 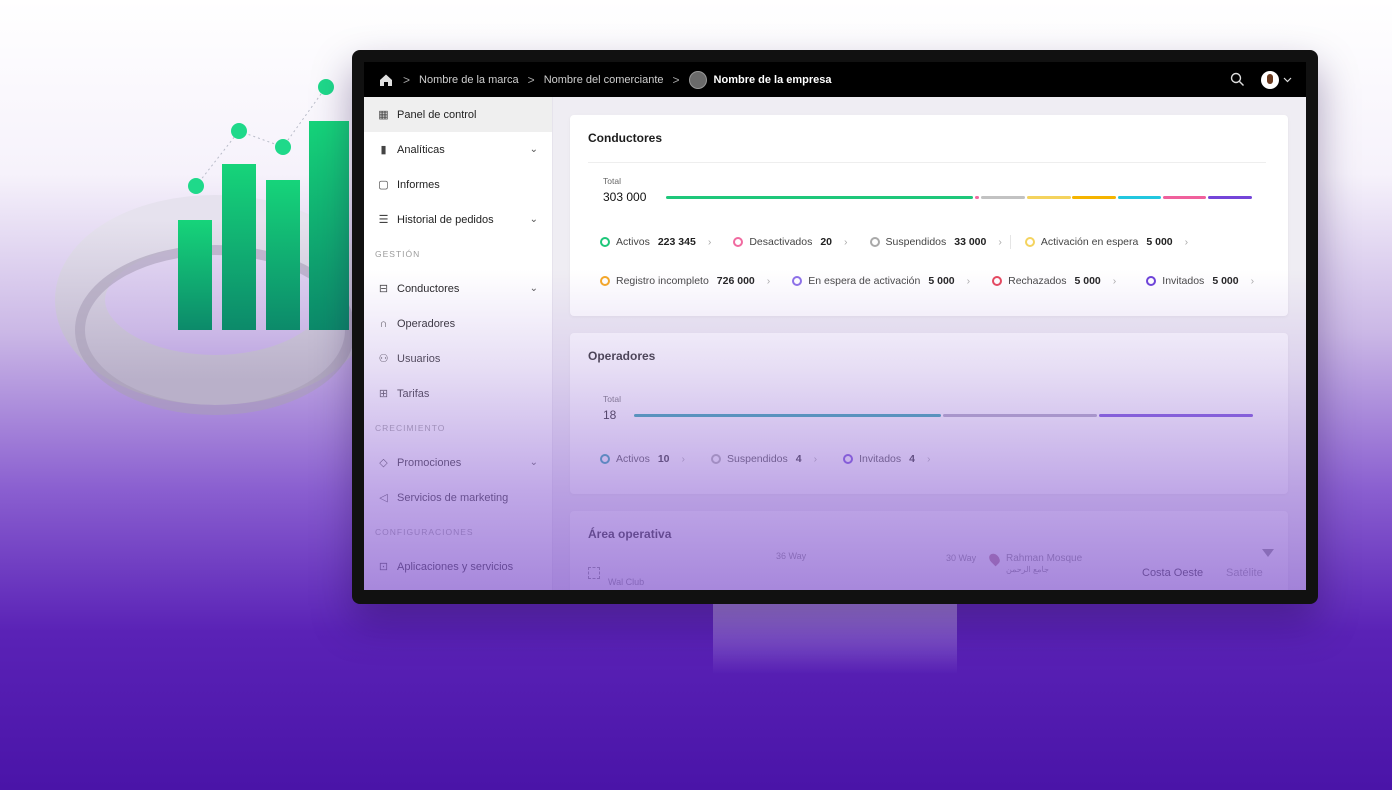 I want to click on card-title: Operadores, so click(x=622, y=356).